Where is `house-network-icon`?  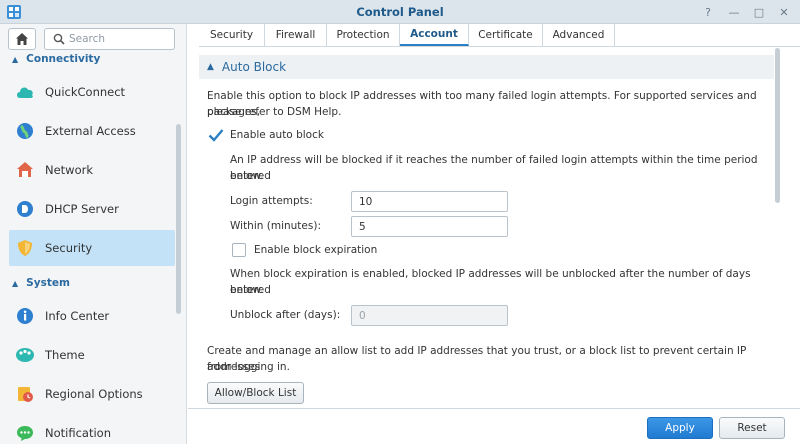
house-network-icon is located at coordinates (25, 170).